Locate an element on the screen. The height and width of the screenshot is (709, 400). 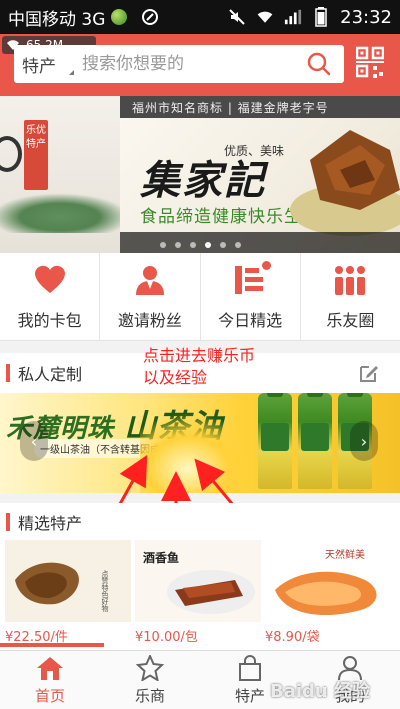
bag-icon is located at coordinates (250, 667).